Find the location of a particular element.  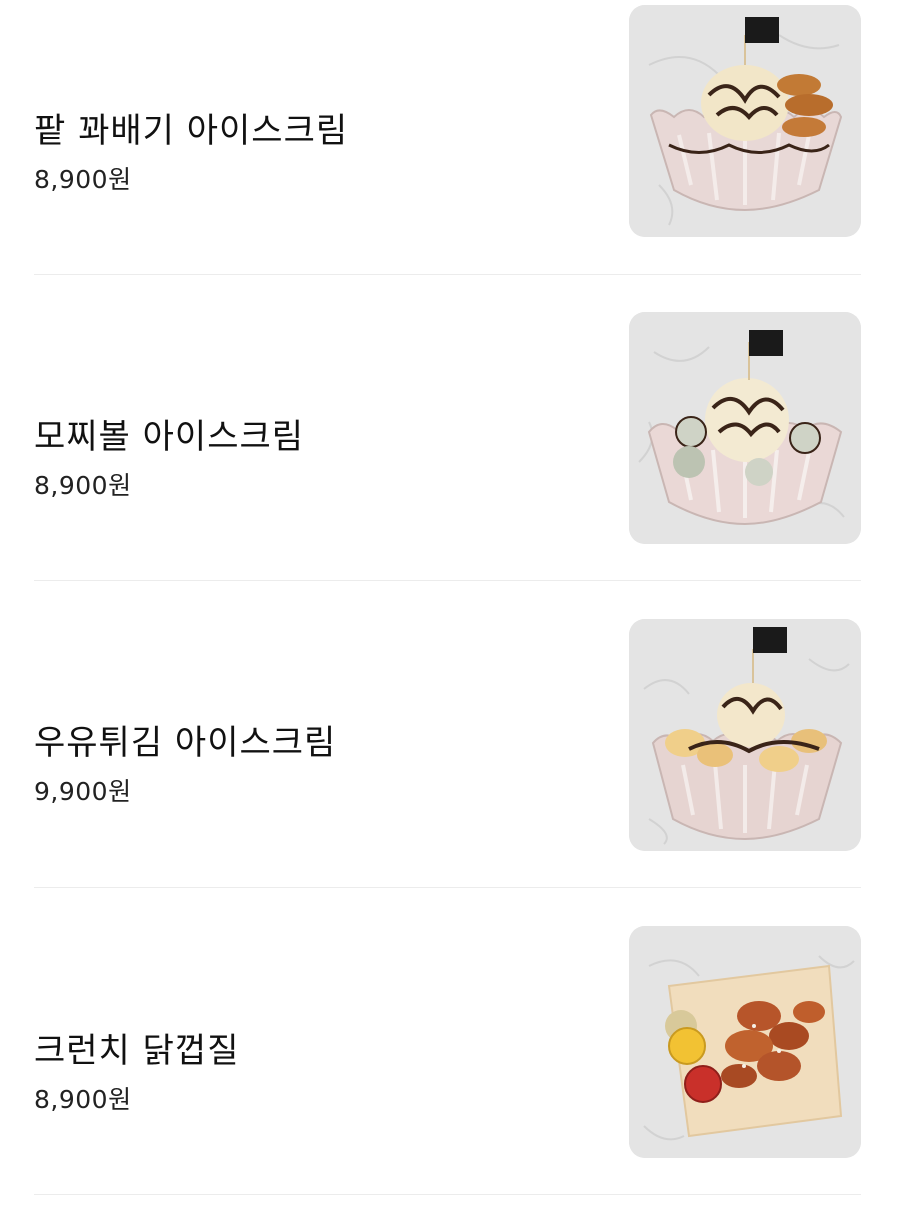

menu-item-price: 9,900원 is located at coordinates (83, 792).